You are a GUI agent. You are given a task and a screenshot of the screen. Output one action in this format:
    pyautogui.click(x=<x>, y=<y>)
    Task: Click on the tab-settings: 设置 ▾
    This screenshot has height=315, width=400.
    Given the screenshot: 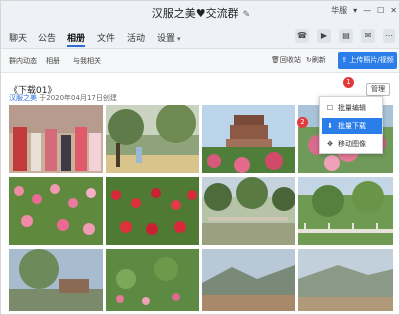 What is the action you would take?
    pyautogui.click(x=169, y=37)
    